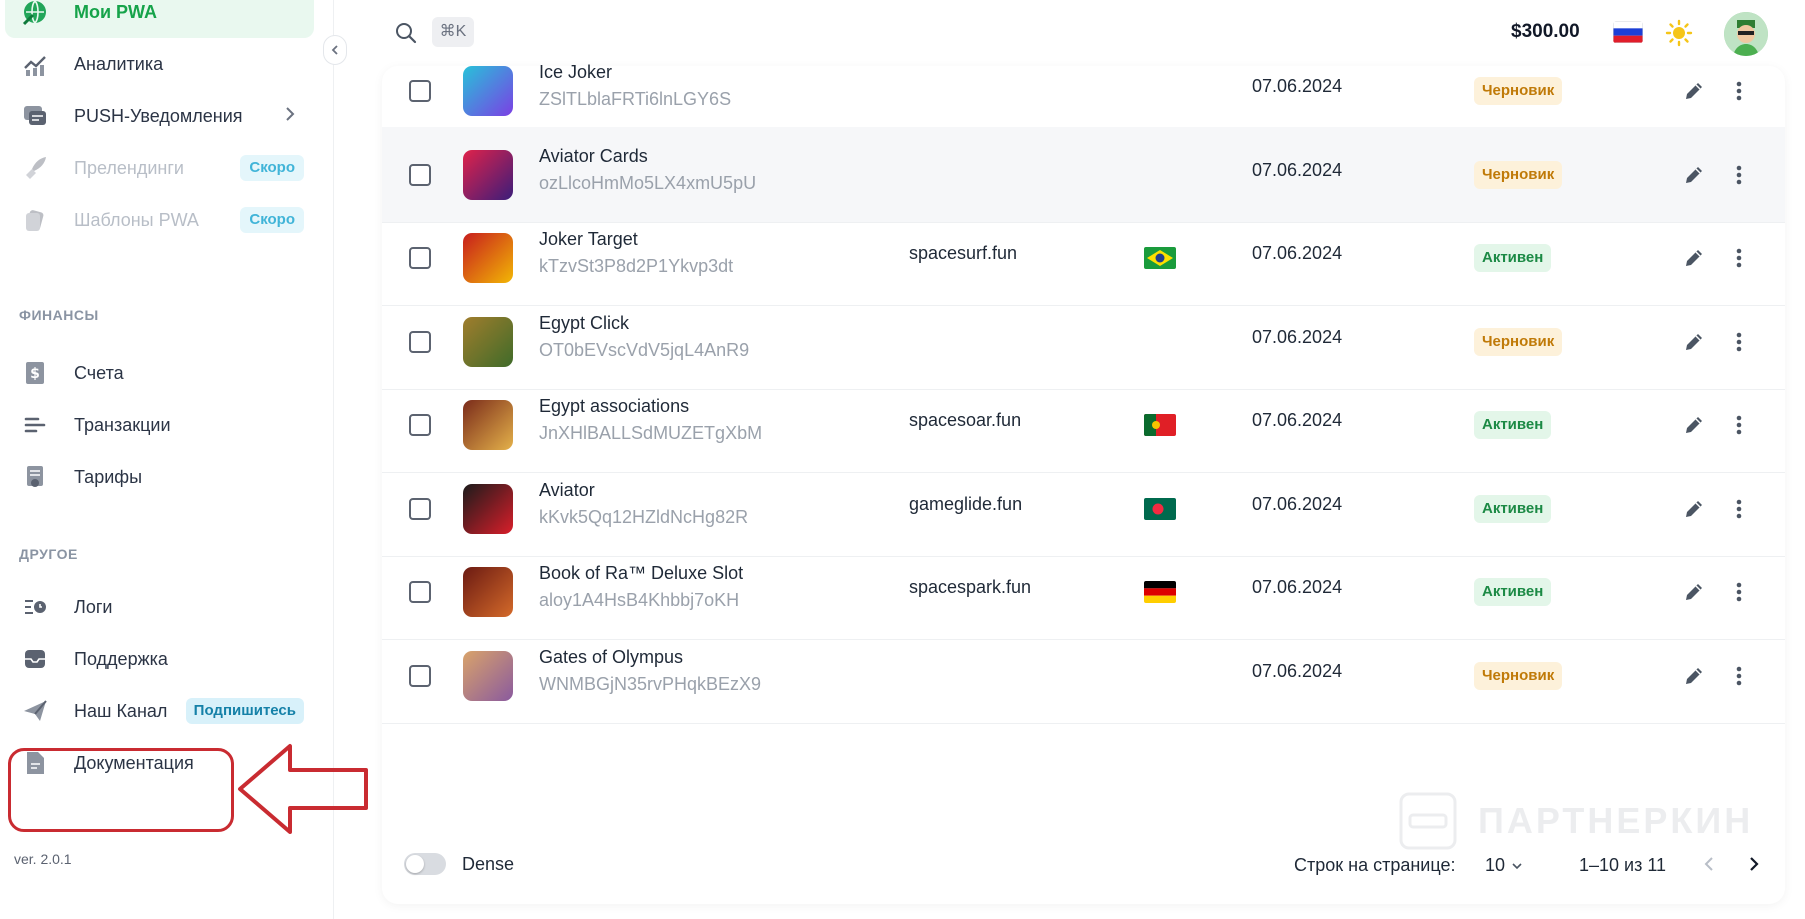 The image size is (1805, 919). I want to click on app-domain: spacesurf.fun, so click(963, 253).